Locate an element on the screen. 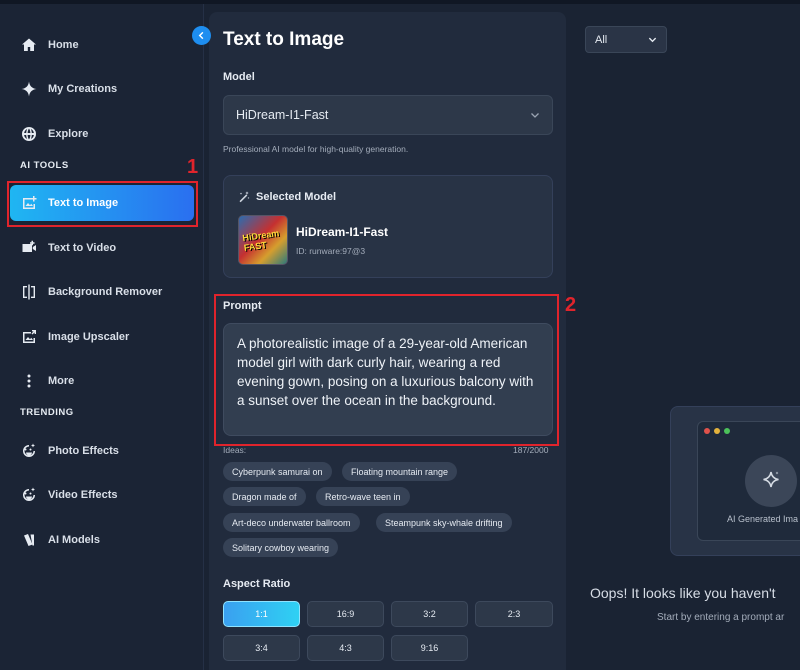 This screenshot has height=670, width=800. sidebar-item-ai-models: AI Models is located at coordinates (102, 540).